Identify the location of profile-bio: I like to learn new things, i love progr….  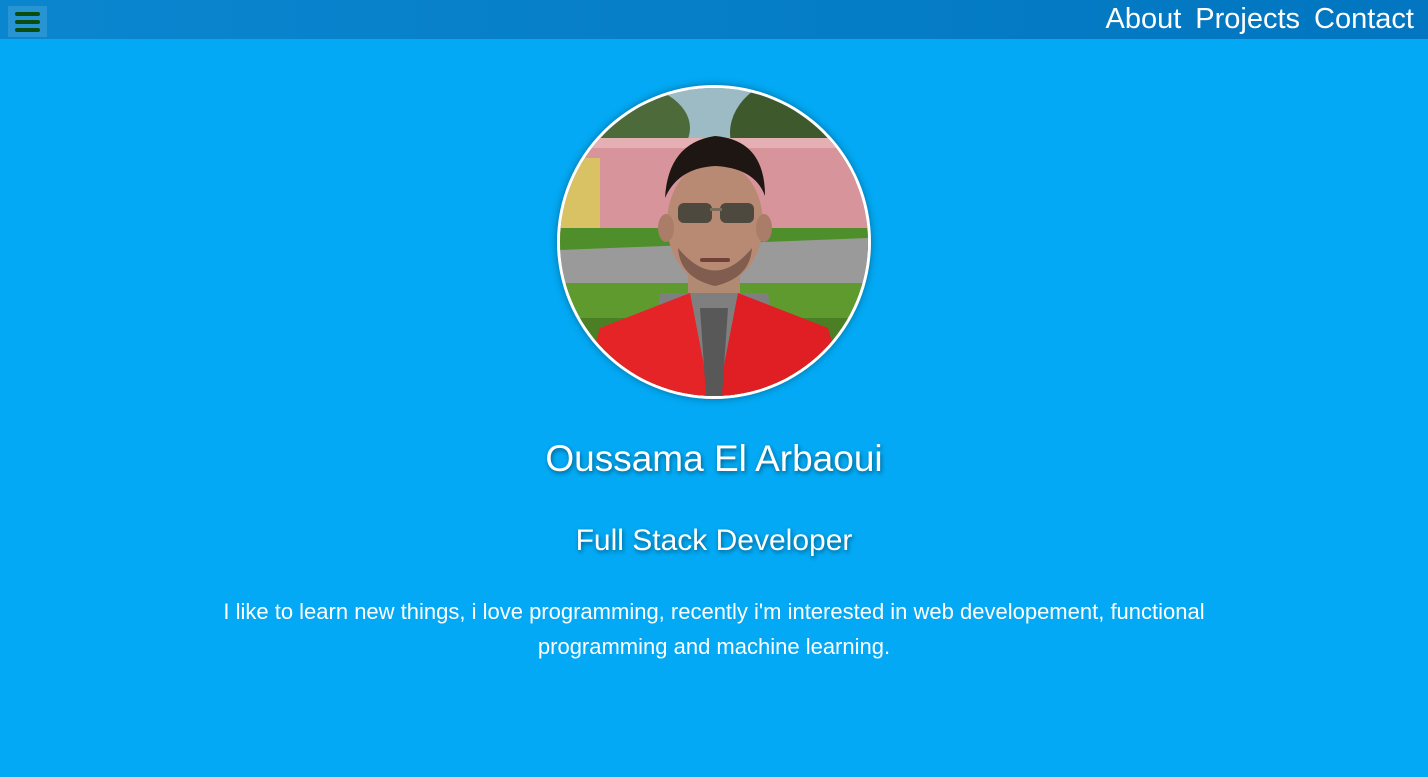
(714, 629).